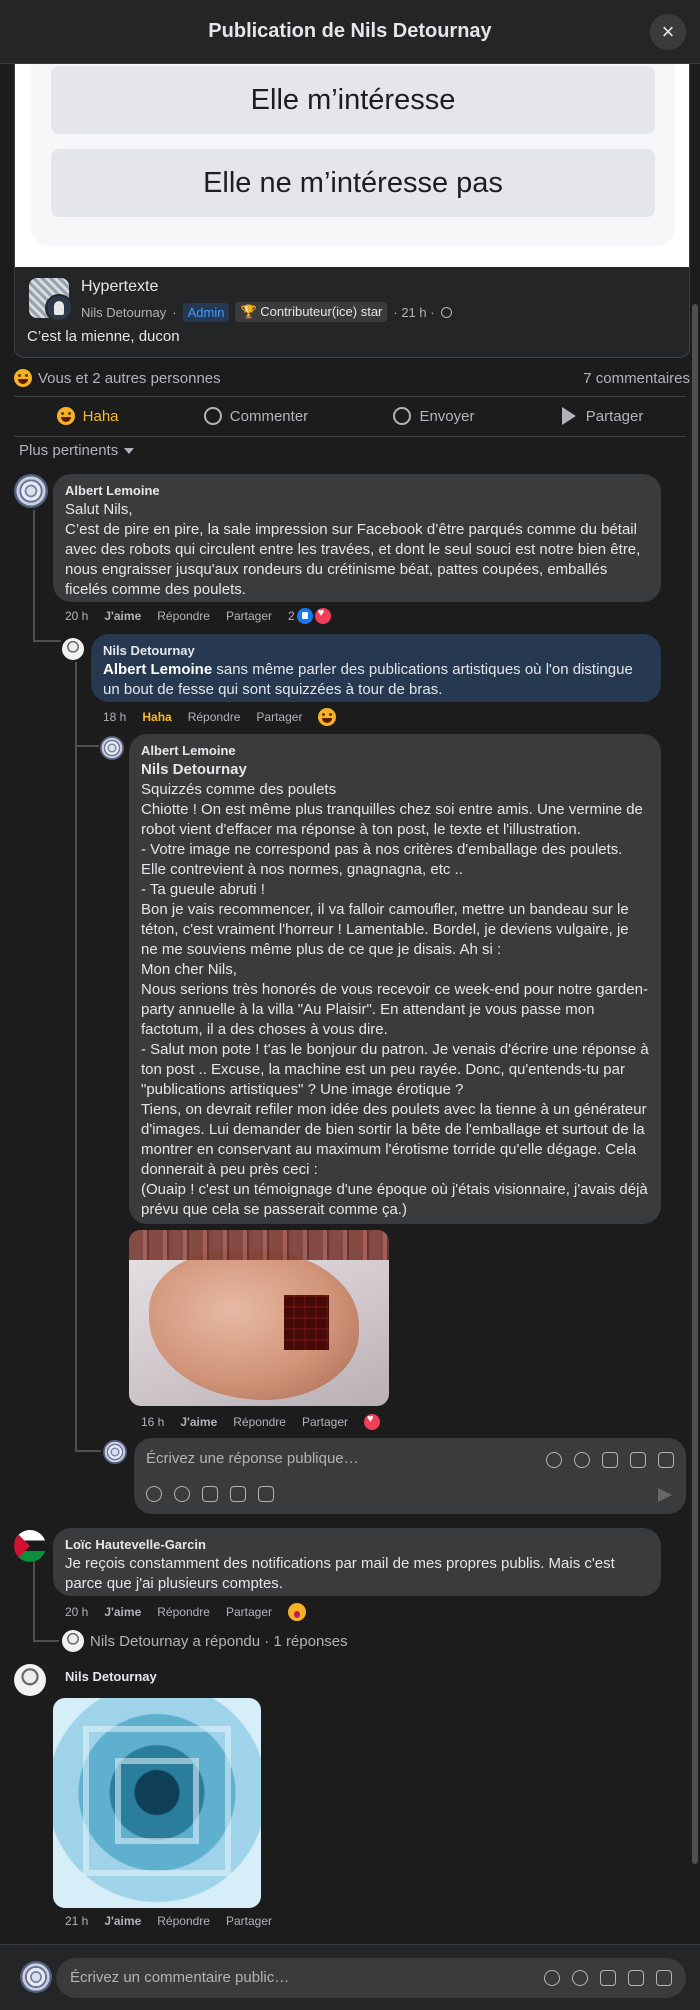 The height and width of the screenshot is (2010, 700). I want to click on scrollbar, so click(695, 1004).